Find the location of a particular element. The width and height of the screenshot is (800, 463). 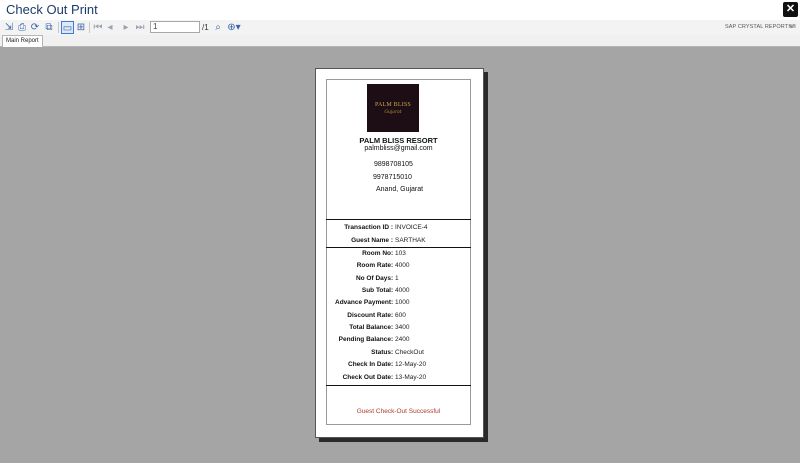

field-value: 12-May-20 is located at coordinates (411, 365).